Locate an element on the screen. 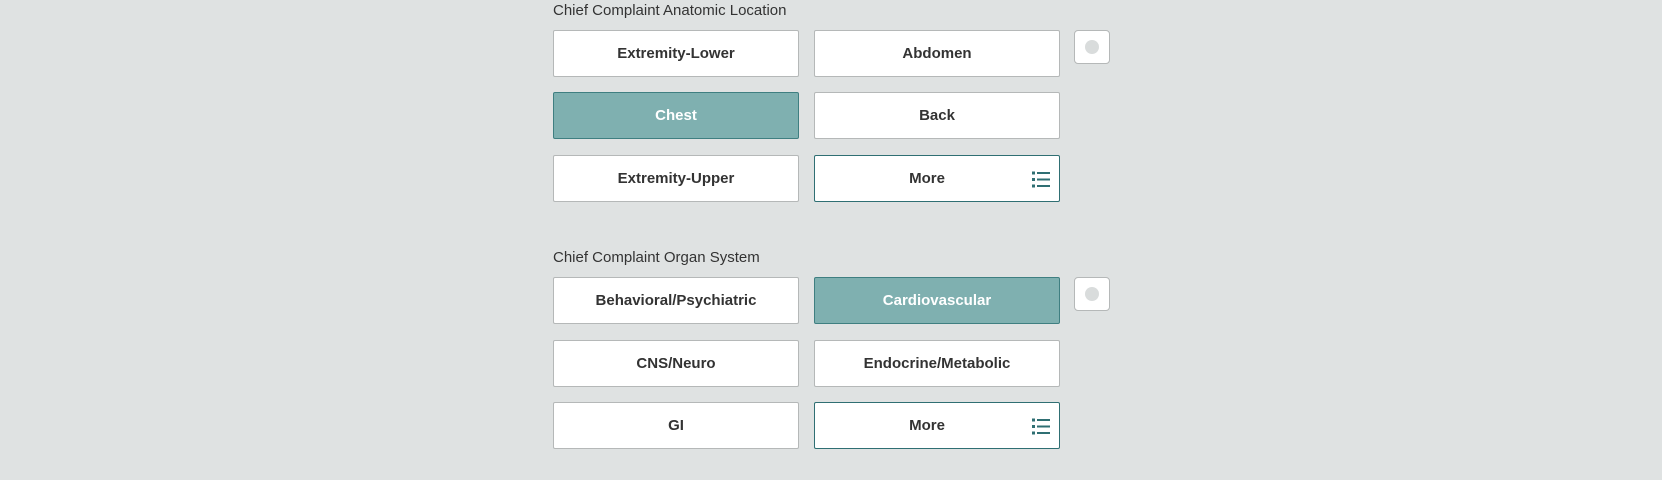  section-title-anatomic-location: Chief Complaint Anatomic Location is located at coordinates (670, 10).